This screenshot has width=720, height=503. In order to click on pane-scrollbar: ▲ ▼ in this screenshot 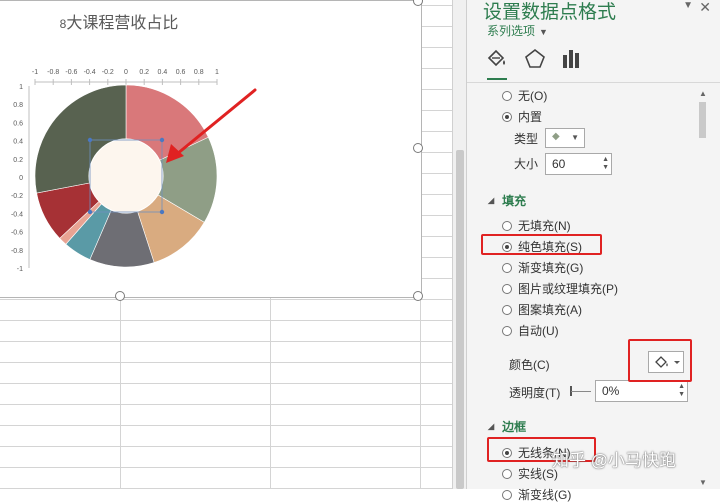, I will do `click(703, 288)`.